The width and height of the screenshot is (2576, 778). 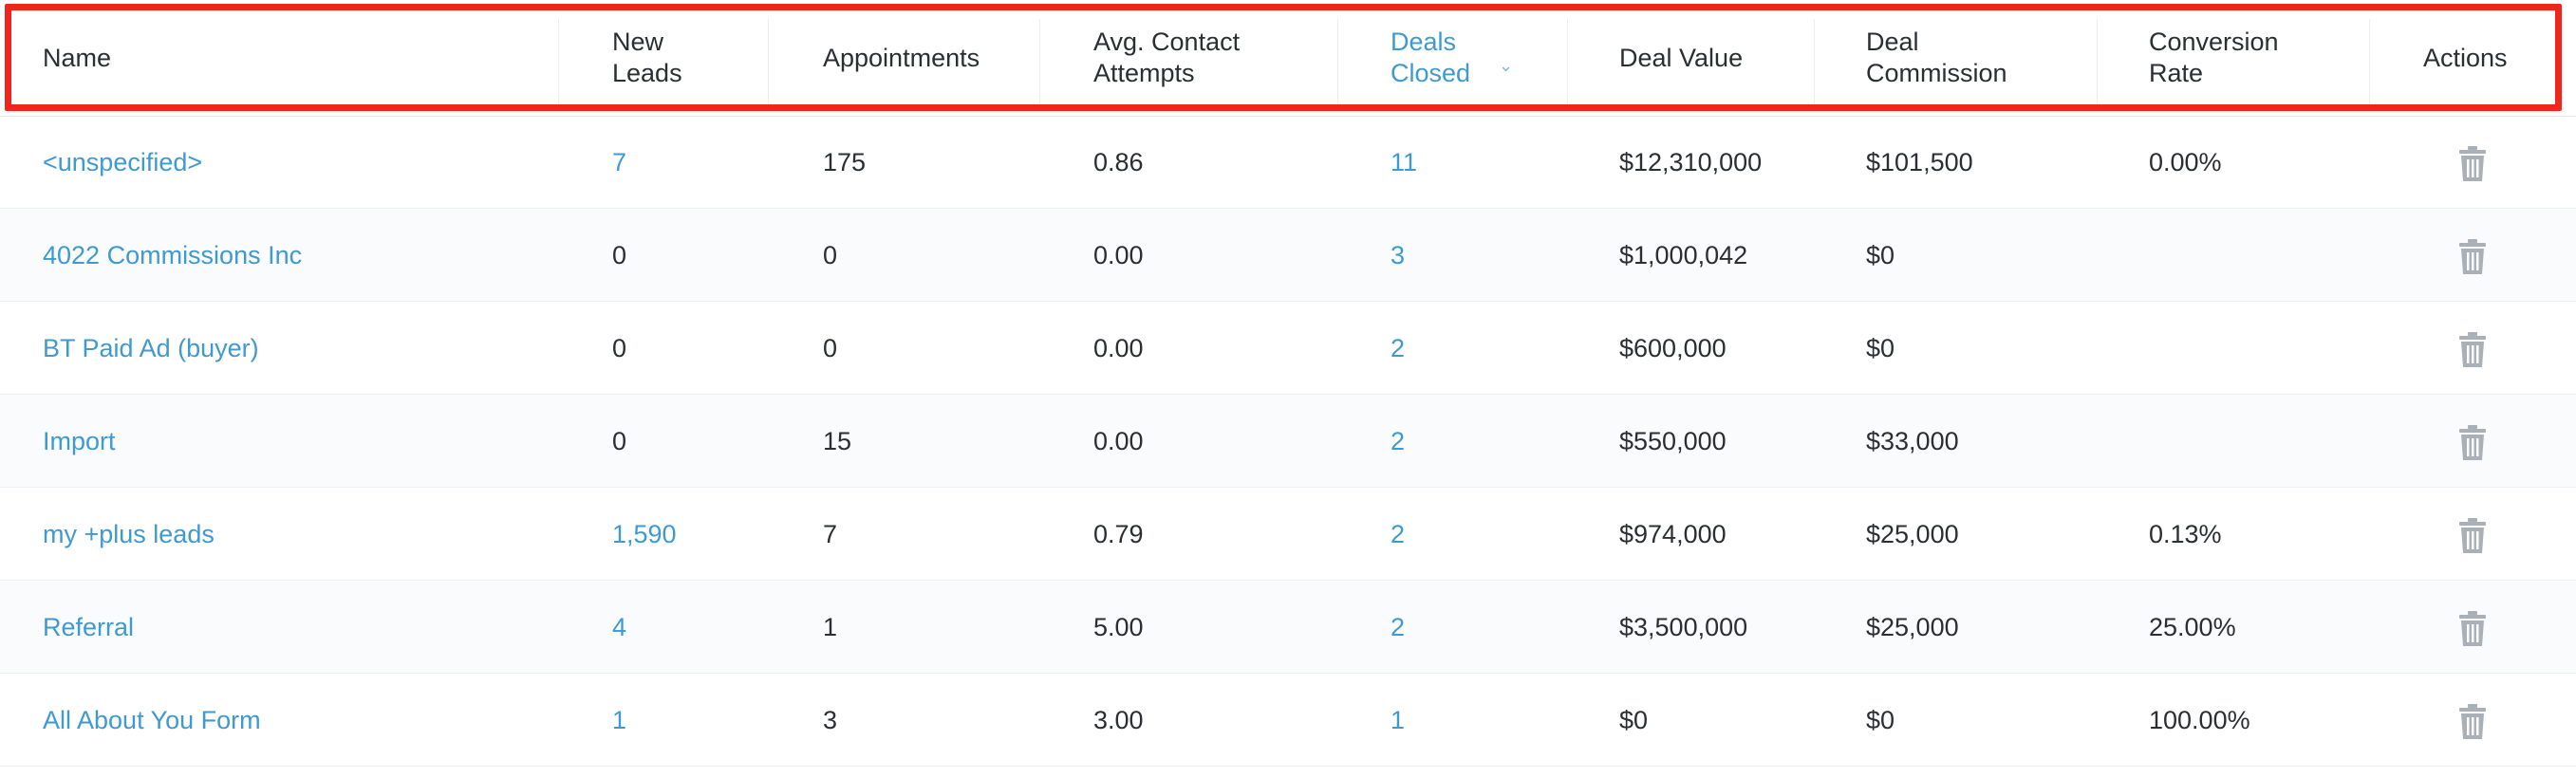 I want to click on deals-closed-link: 3, so click(x=1398, y=255).